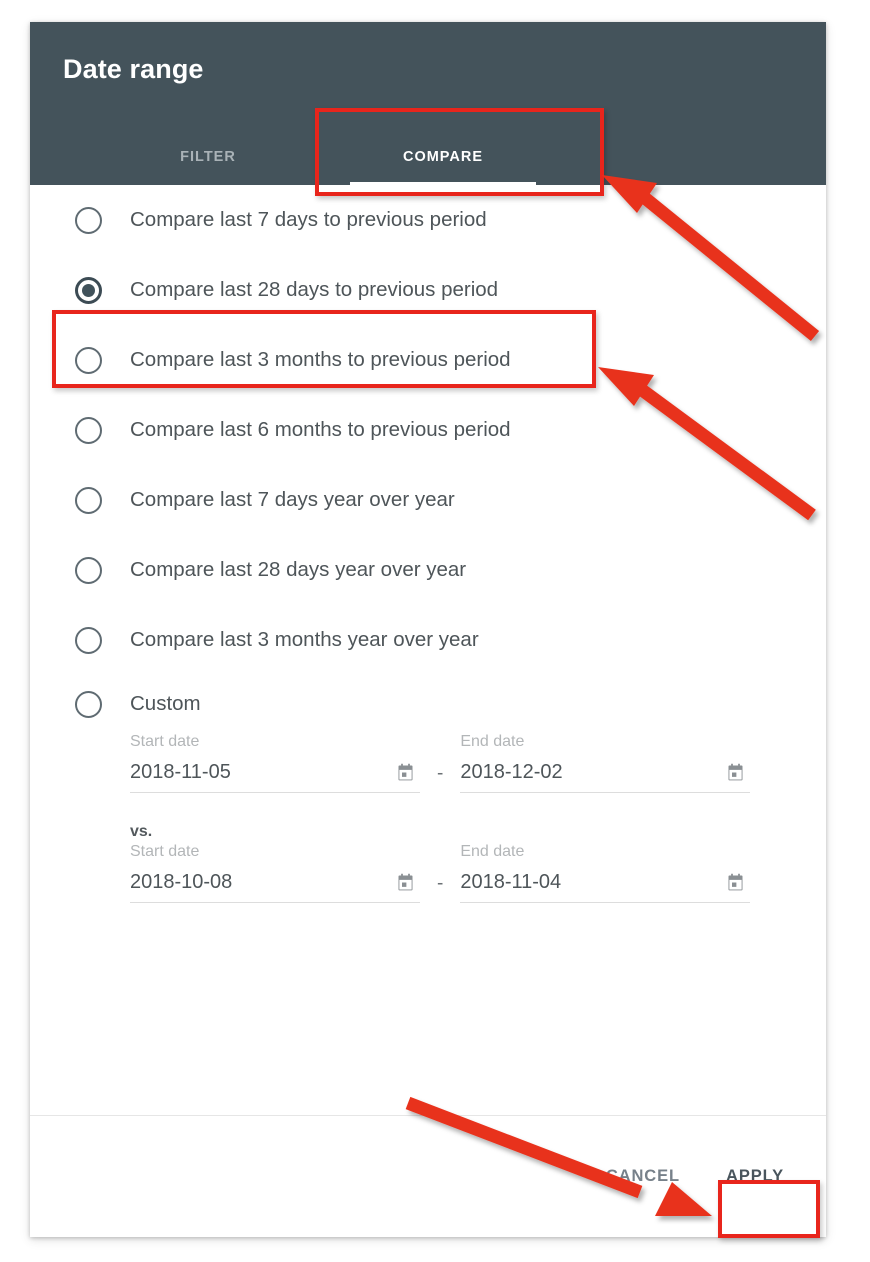  I want to click on option-label: Compare last 28 days to previous period, so click(314, 289).